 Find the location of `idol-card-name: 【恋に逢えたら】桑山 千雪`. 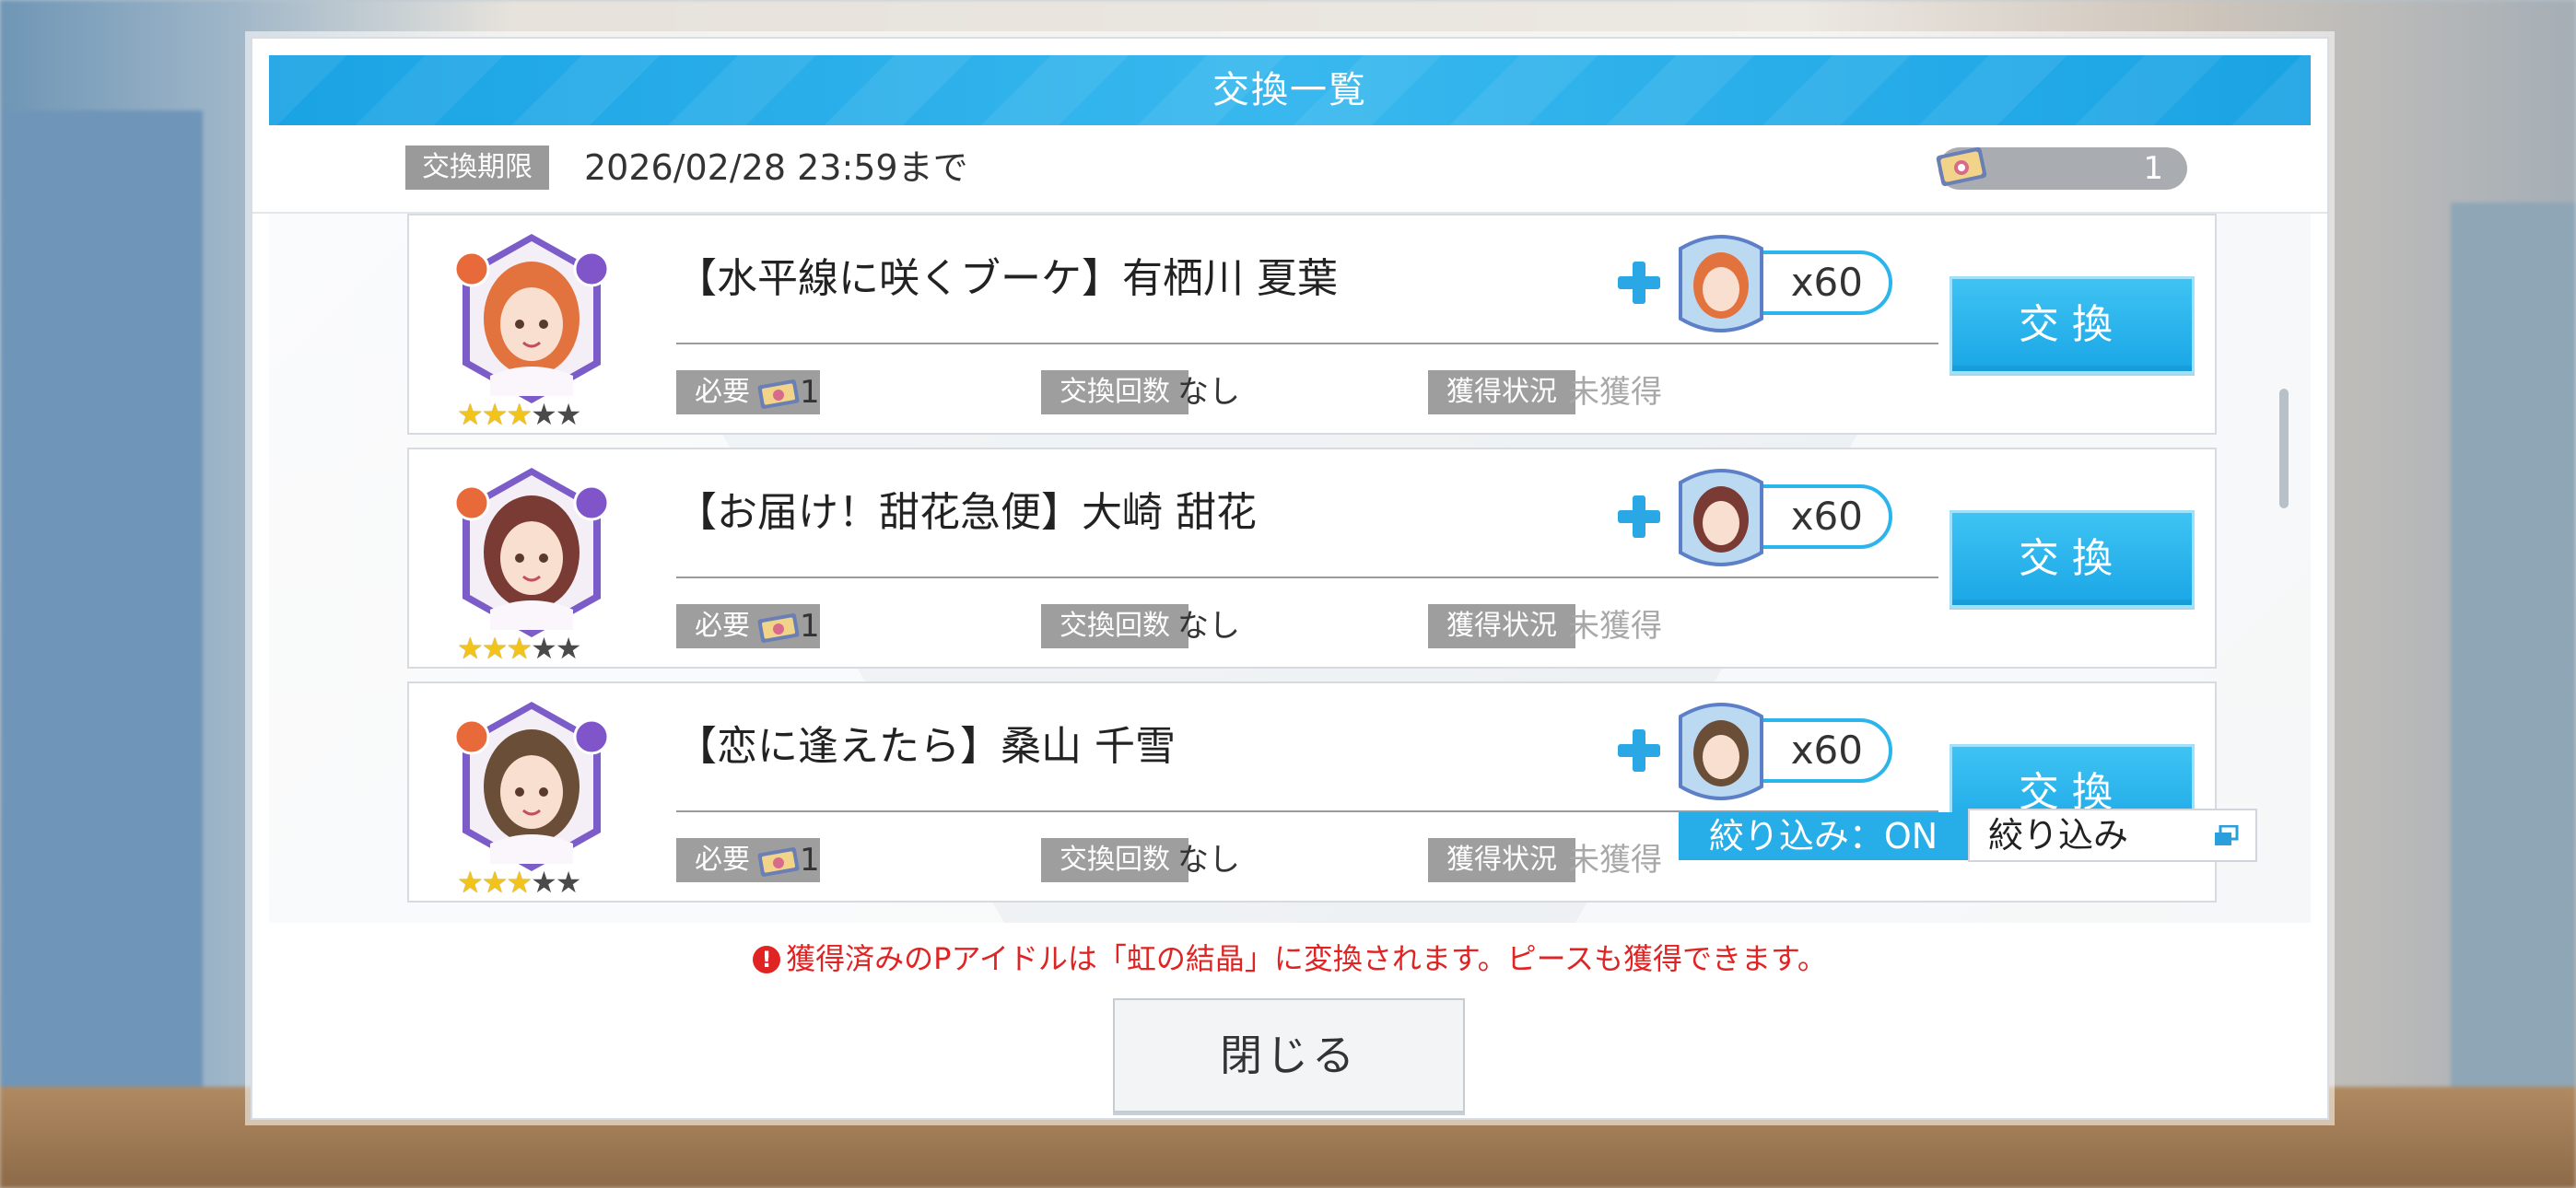

idol-card-name: 【恋に逢えたら】桑山 千雪 is located at coordinates (926, 746).